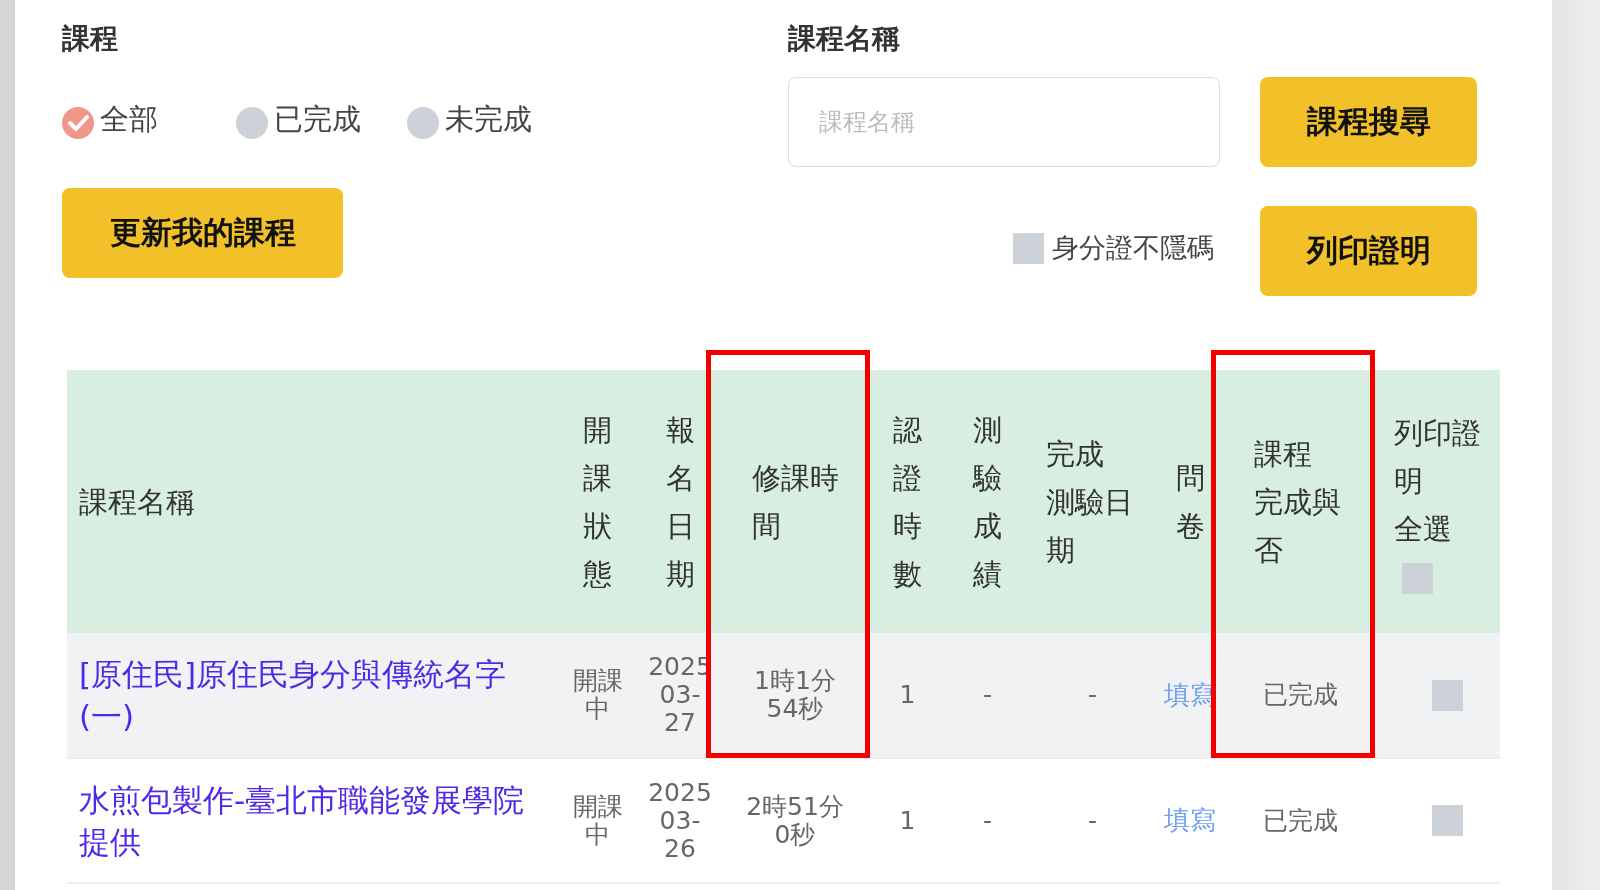 The height and width of the screenshot is (890, 1600). Describe the element at coordinates (1133, 248) in the screenshot. I see `checkbox-label: 身分證不隱碼` at that location.